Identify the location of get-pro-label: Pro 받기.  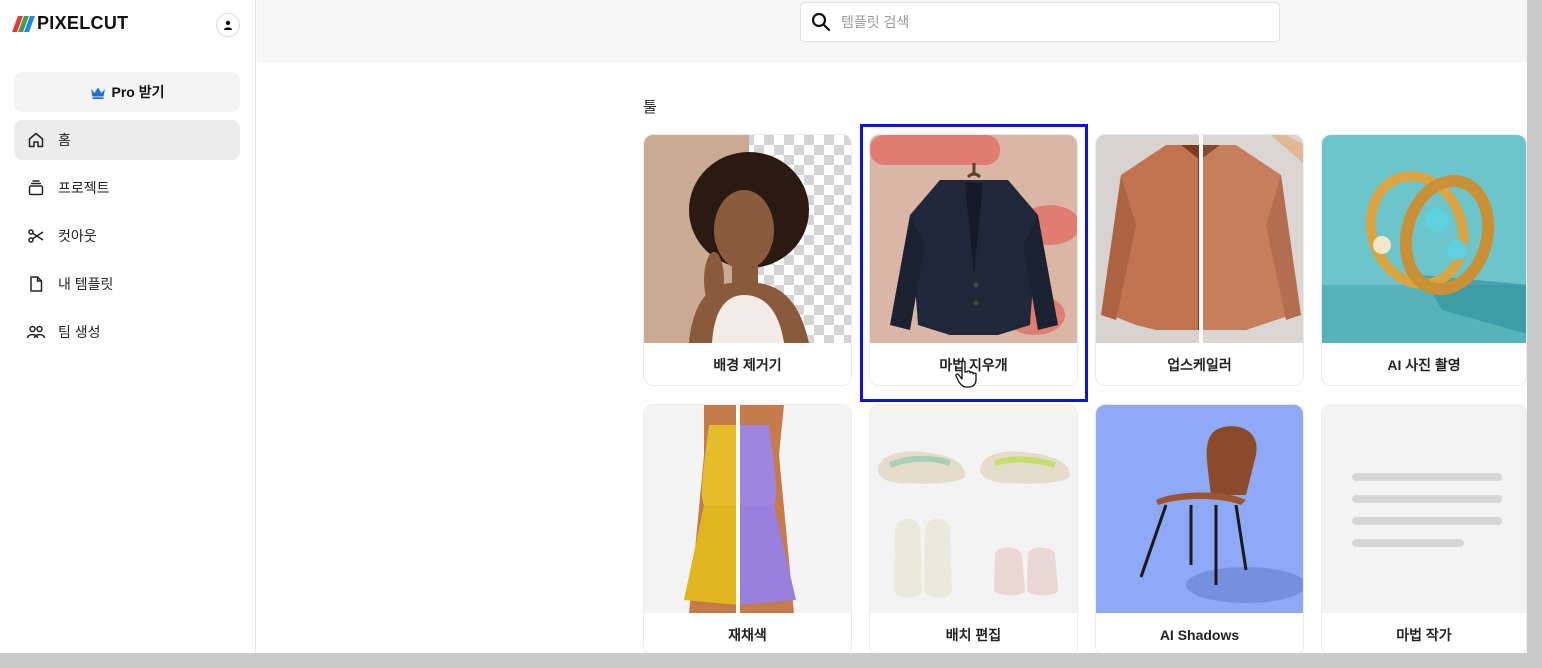
(138, 92).